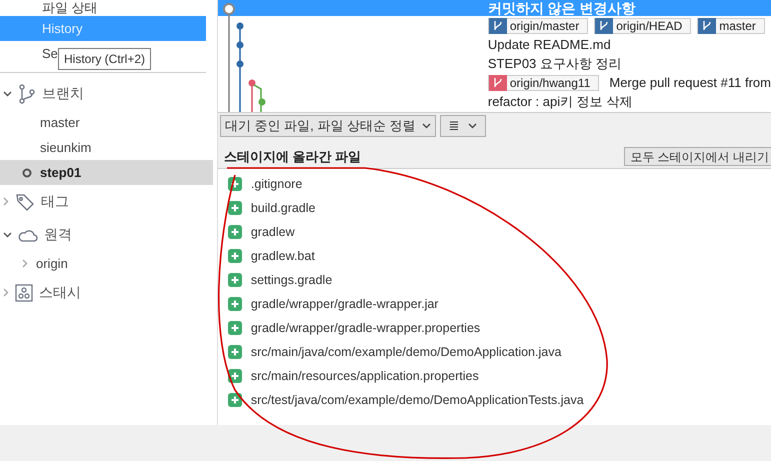 The image size is (771, 461). I want to click on branch-name: step01, so click(61, 173).